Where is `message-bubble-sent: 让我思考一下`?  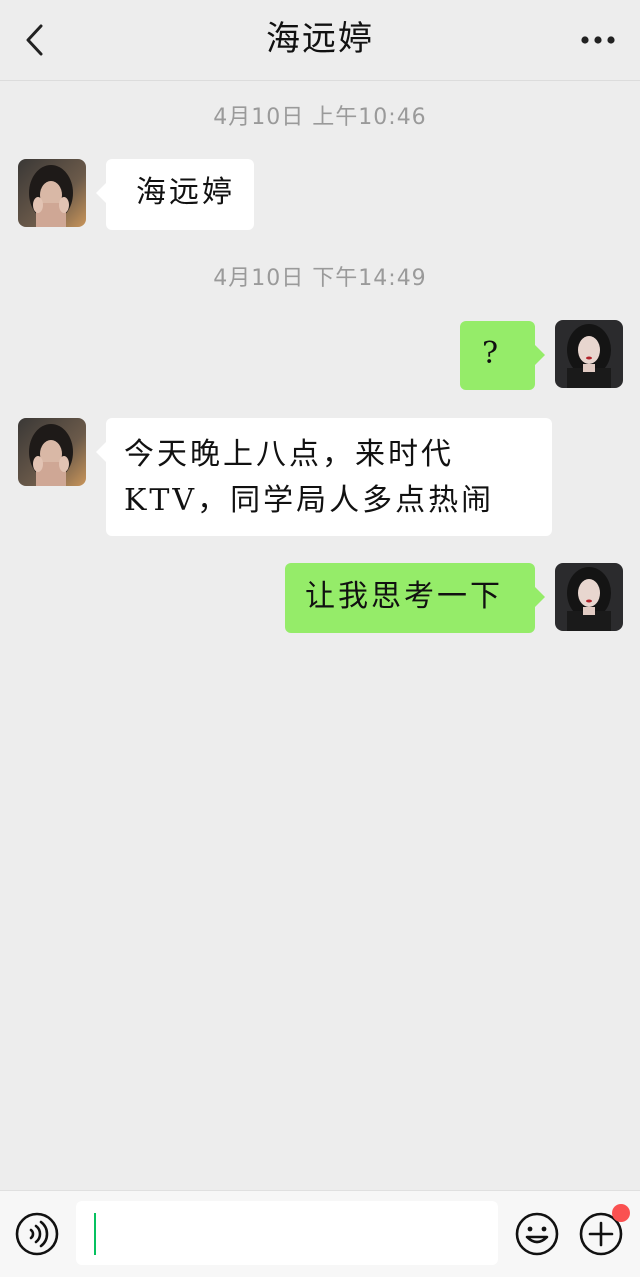
message-bubble-sent: 让我思考一下 is located at coordinates (415, 598).